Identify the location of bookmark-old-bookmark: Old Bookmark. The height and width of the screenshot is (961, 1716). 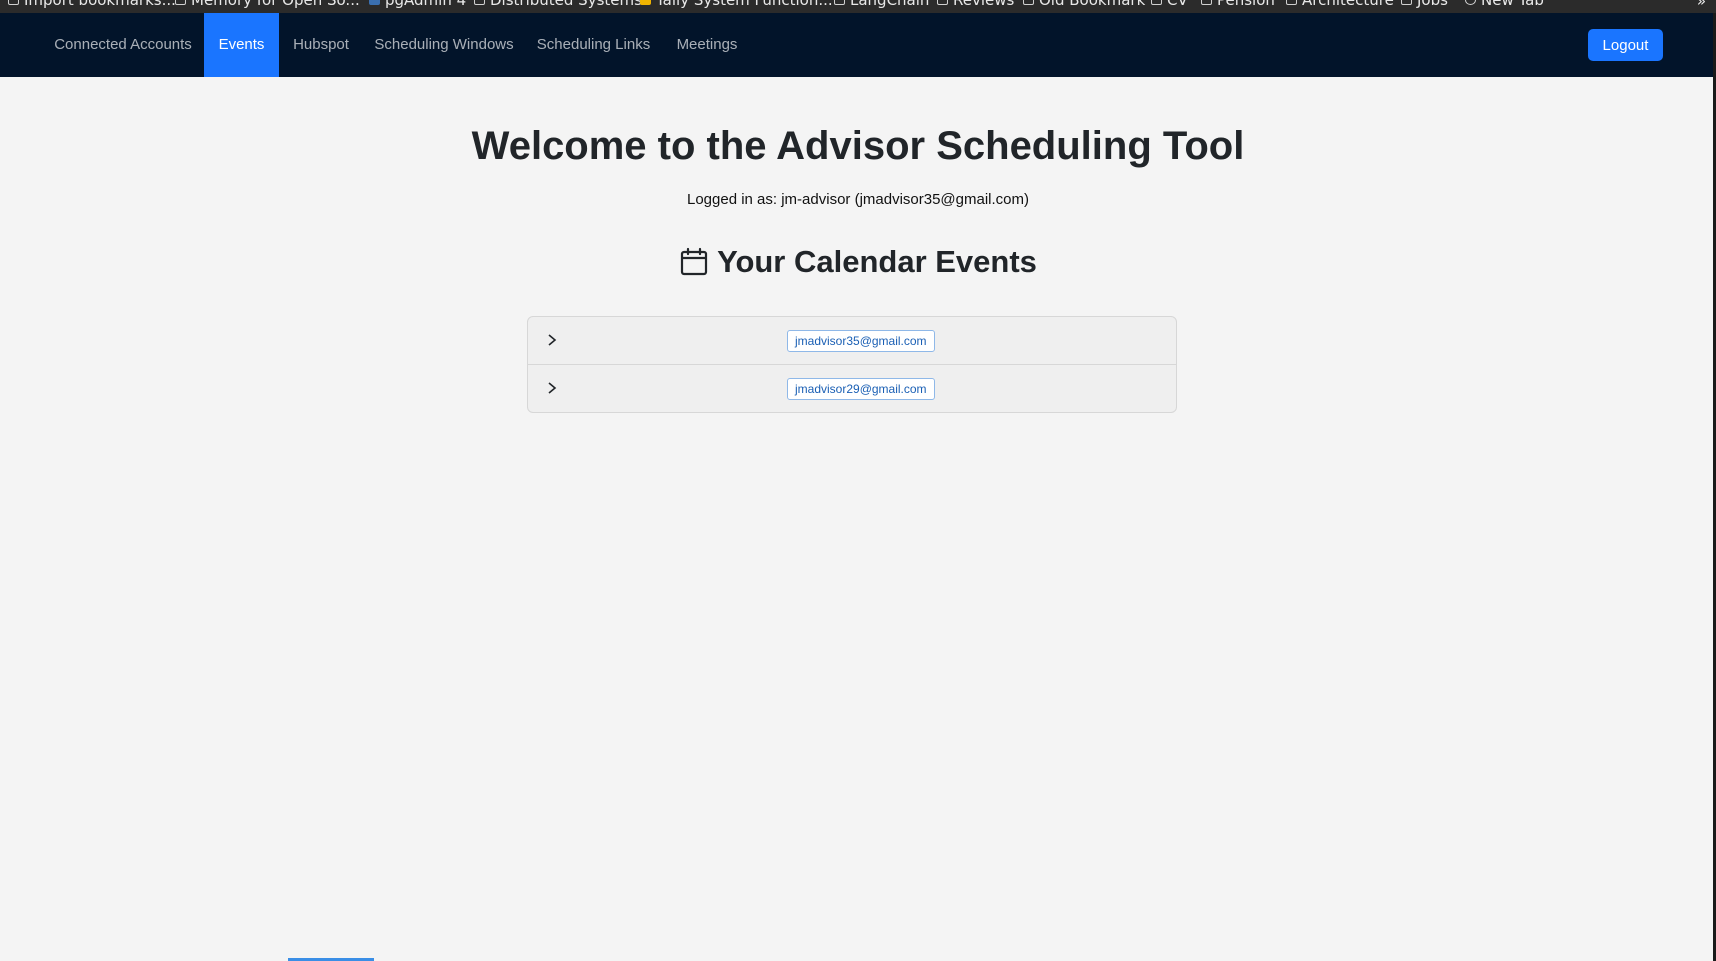
(1084, 4).